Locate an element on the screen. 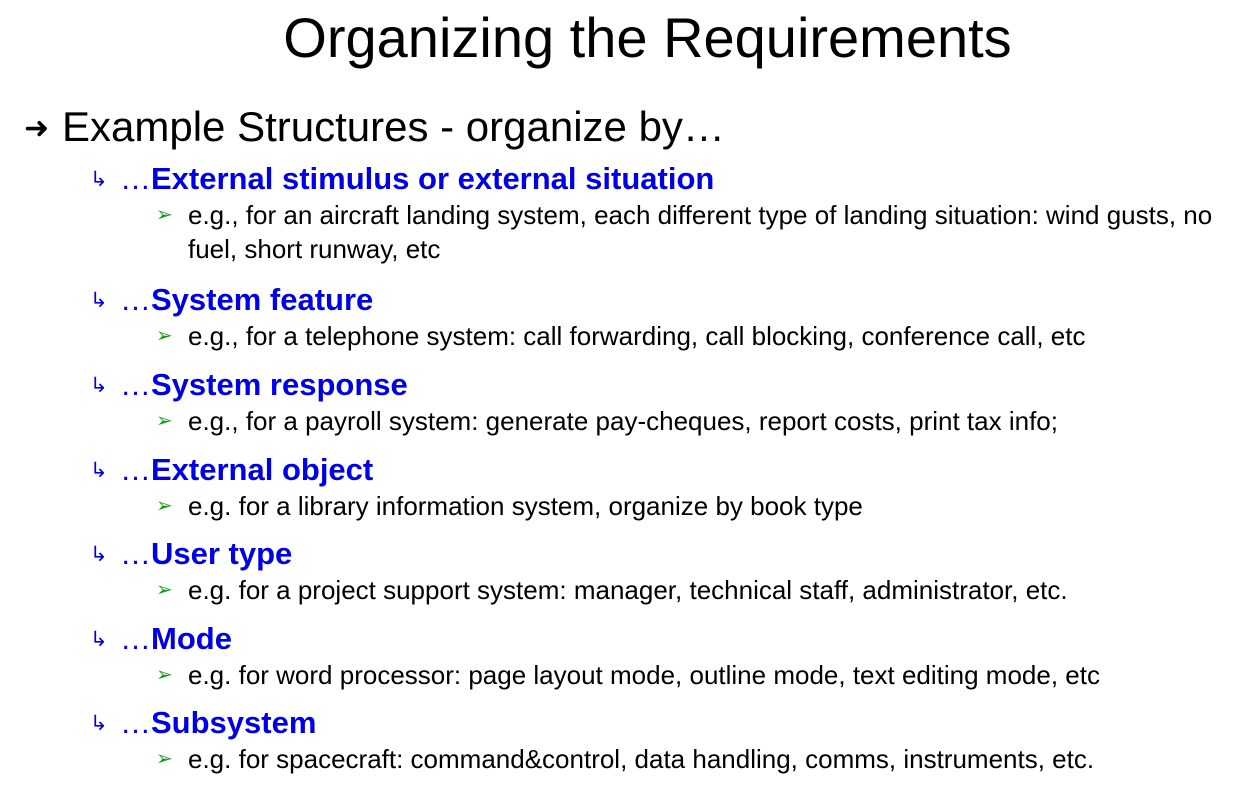 The height and width of the screenshot is (792, 1249). structure-heading-text: User type is located at coordinates (222, 553).